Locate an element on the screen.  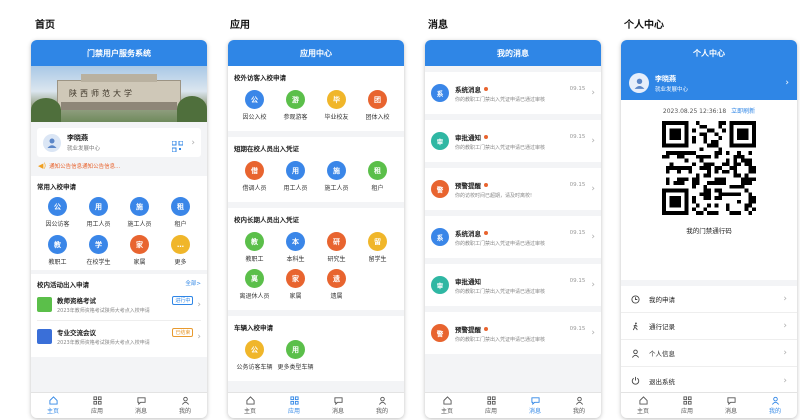
app-item: 团团体入校 is located at coordinates (377, 105).